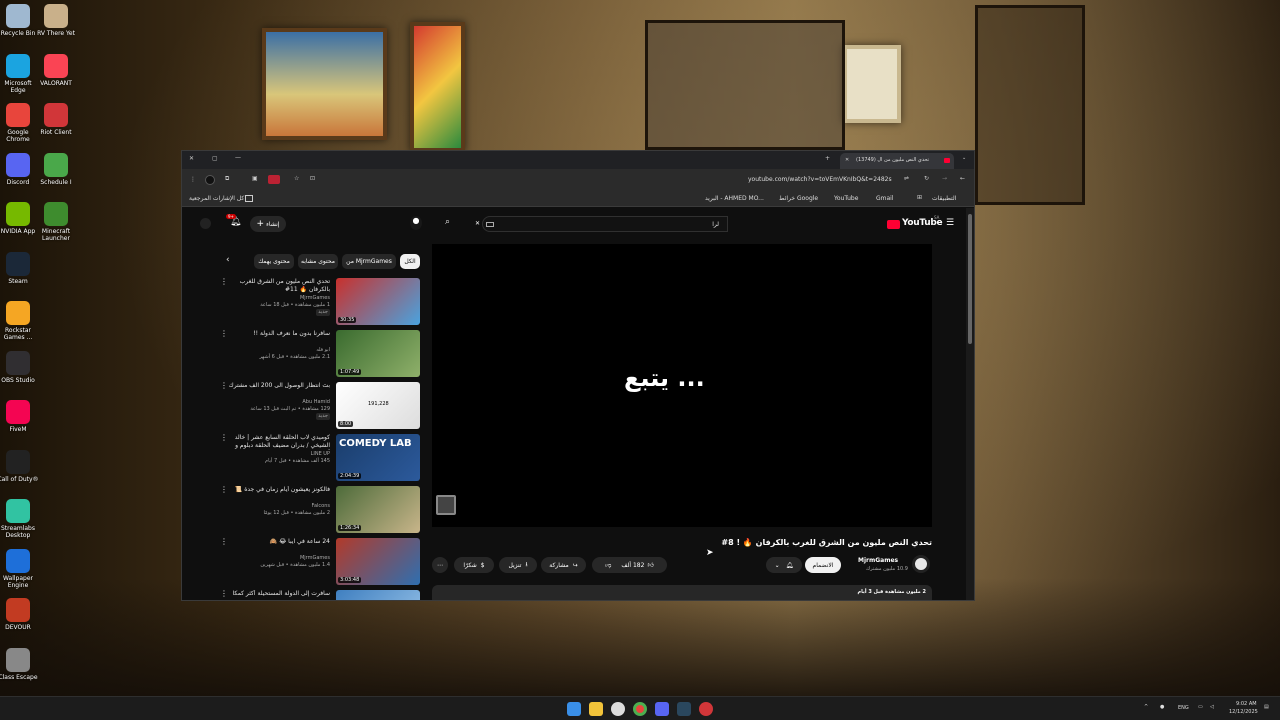 This screenshot has height=720, width=1280. Describe the element at coordinates (56, 70) in the screenshot. I see `desktop-icon: VALORANT` at that location.